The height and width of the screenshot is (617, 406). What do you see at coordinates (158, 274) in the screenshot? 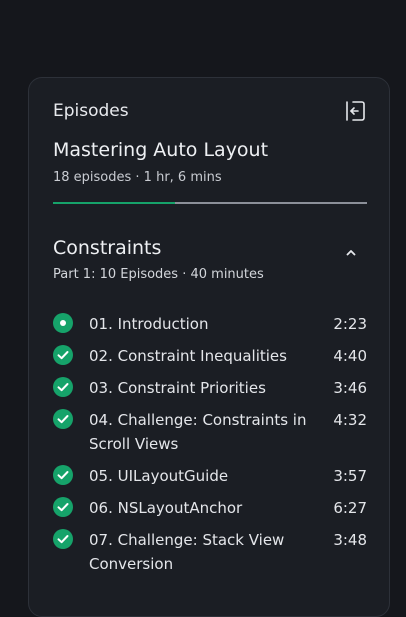
I see `section-meta: Part 1: 10 Episodes · 40 minutes` at bounding box center [158, 274].